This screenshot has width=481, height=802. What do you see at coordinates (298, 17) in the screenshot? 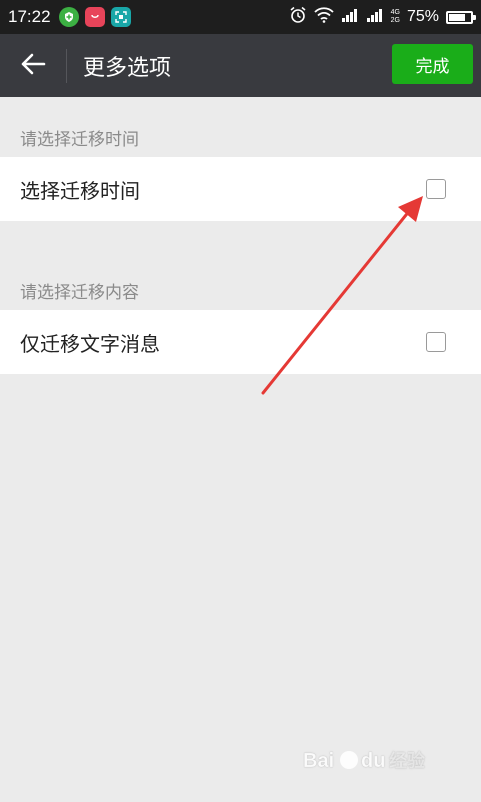
I see `alarm-icon` at bounding box center [298, 17].